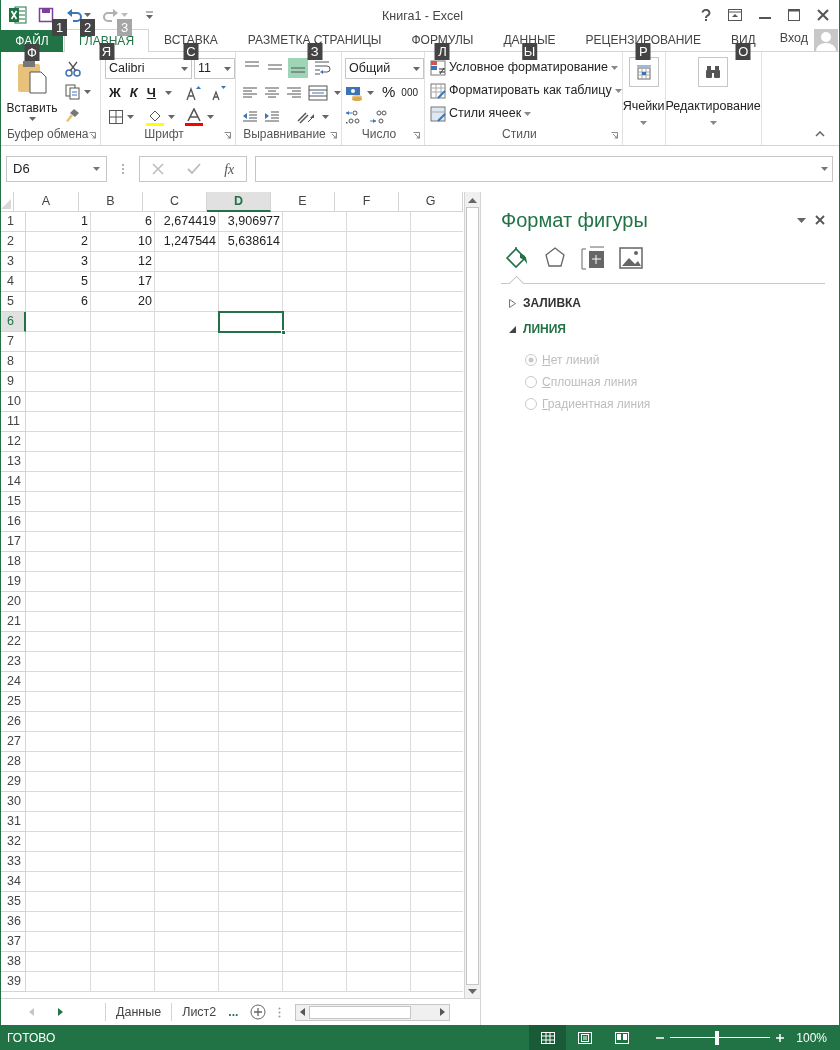 This screenshot has height=1050, width=840. Describe the element at coordinates (148, 68) in the screenshot. I see `font-name-field: Calibri` at that location.